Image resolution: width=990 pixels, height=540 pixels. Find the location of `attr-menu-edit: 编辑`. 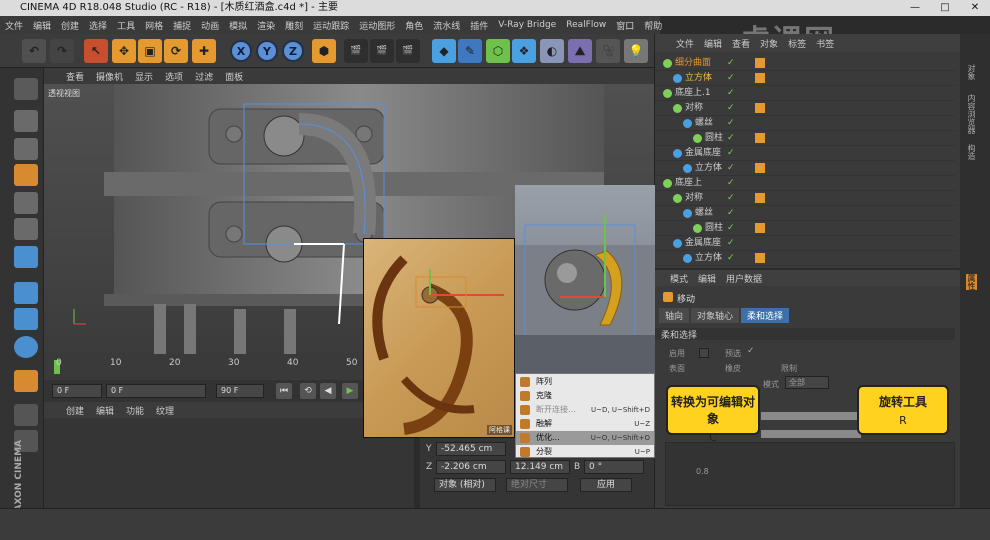

attr-menu-edit: 编辑 is located at coordinates (707, 278).